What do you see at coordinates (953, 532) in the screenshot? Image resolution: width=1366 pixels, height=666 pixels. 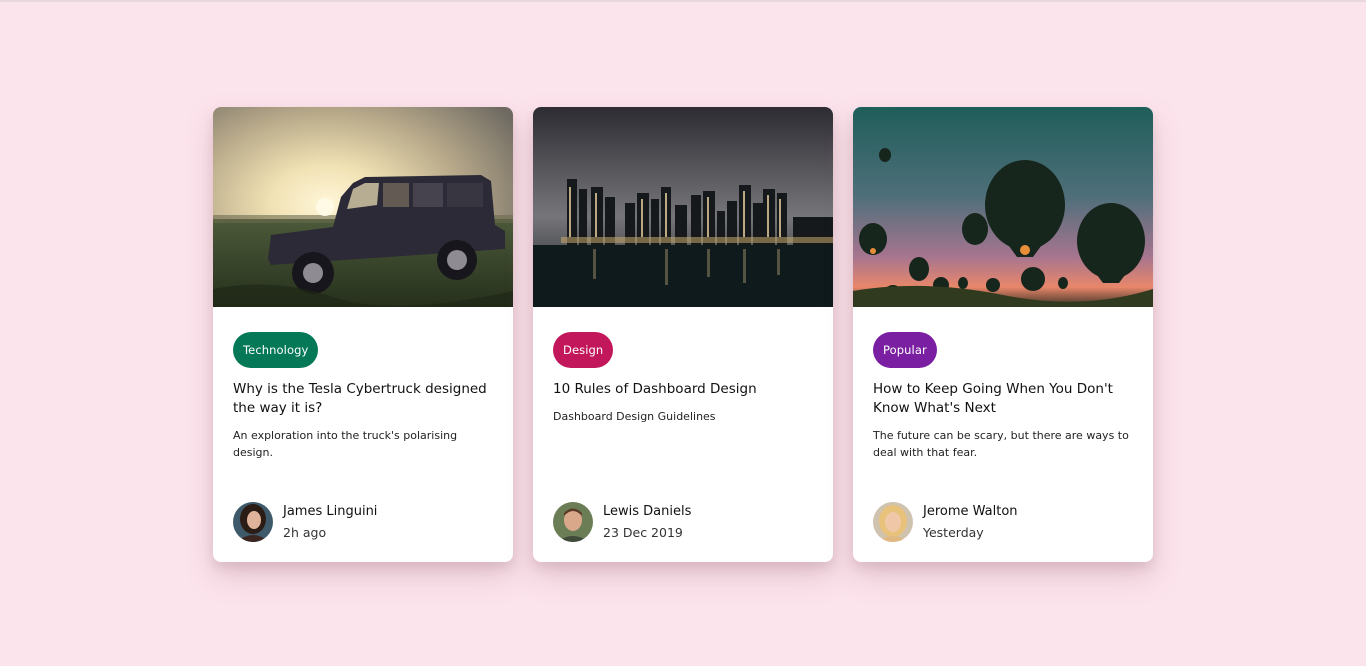 I see `post-time: Yesterday` at bounding box center [953, 532].